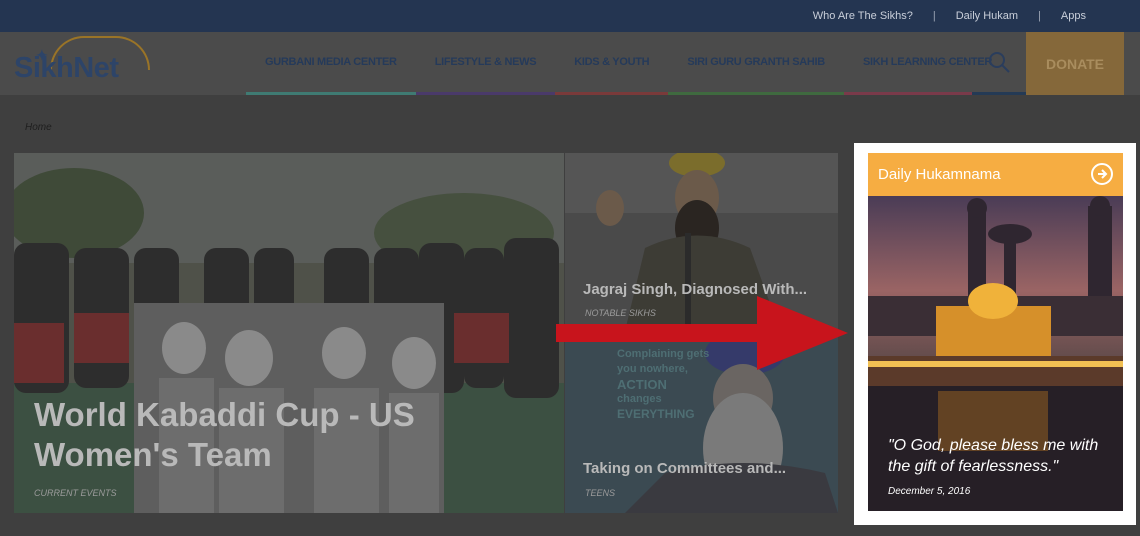  I want to click on hukamnama-title: Daily Hukamnama, so click(939, 174).